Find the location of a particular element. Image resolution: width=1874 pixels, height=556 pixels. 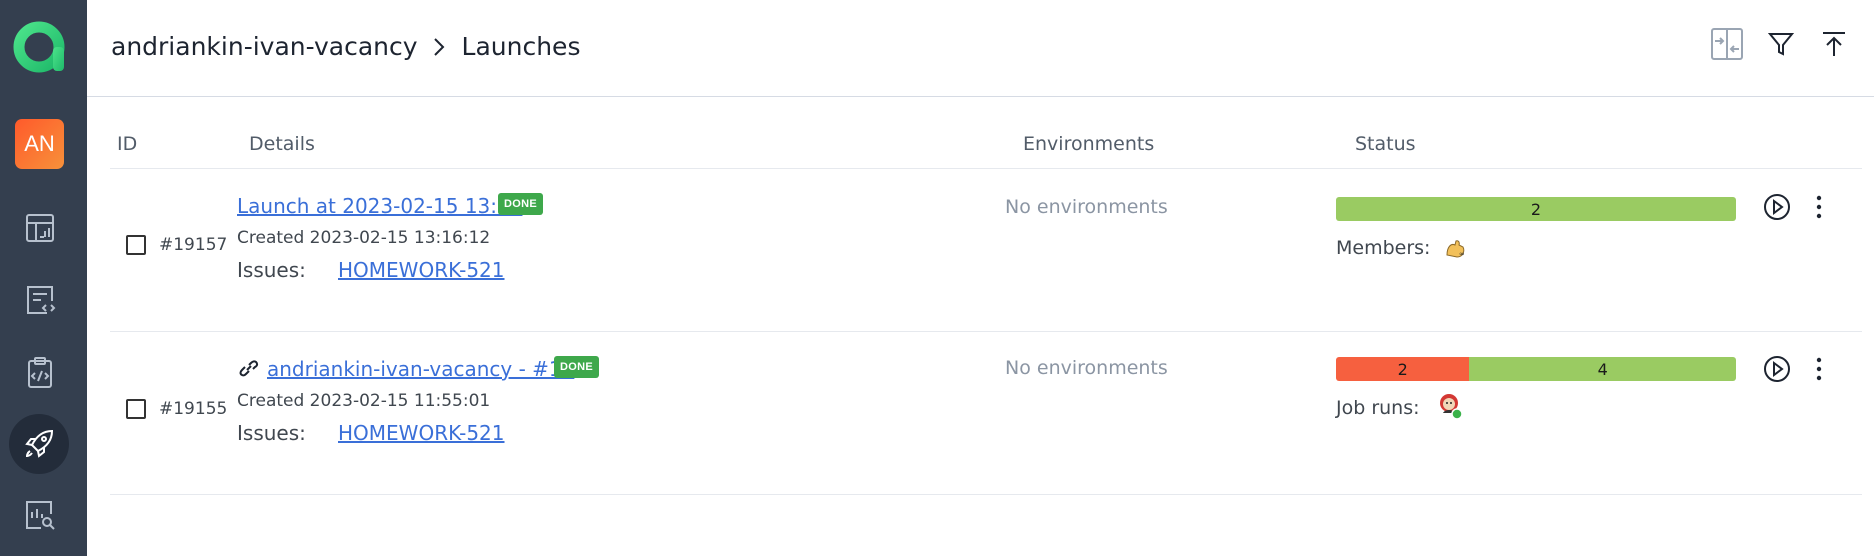

link-icon is located at coordinates (249, 368).